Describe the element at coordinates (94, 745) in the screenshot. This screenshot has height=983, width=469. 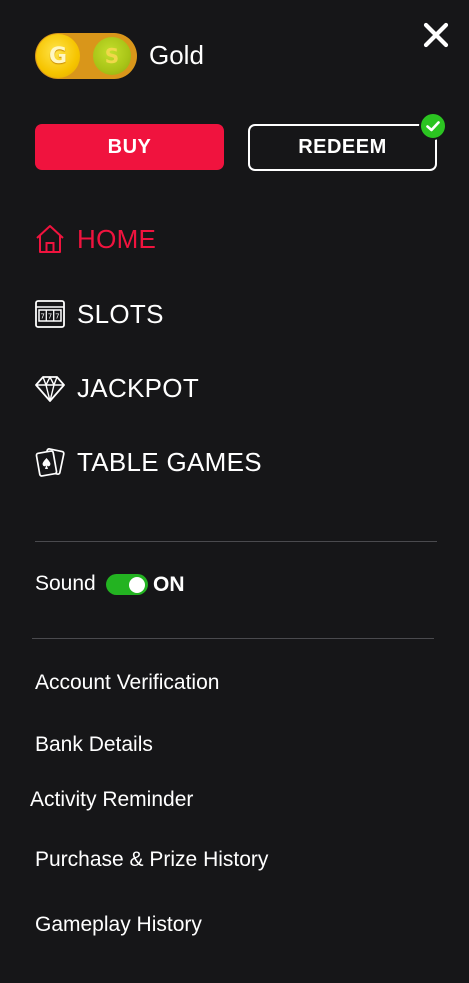
I see `link-bank-details: Bank Details` at that location.